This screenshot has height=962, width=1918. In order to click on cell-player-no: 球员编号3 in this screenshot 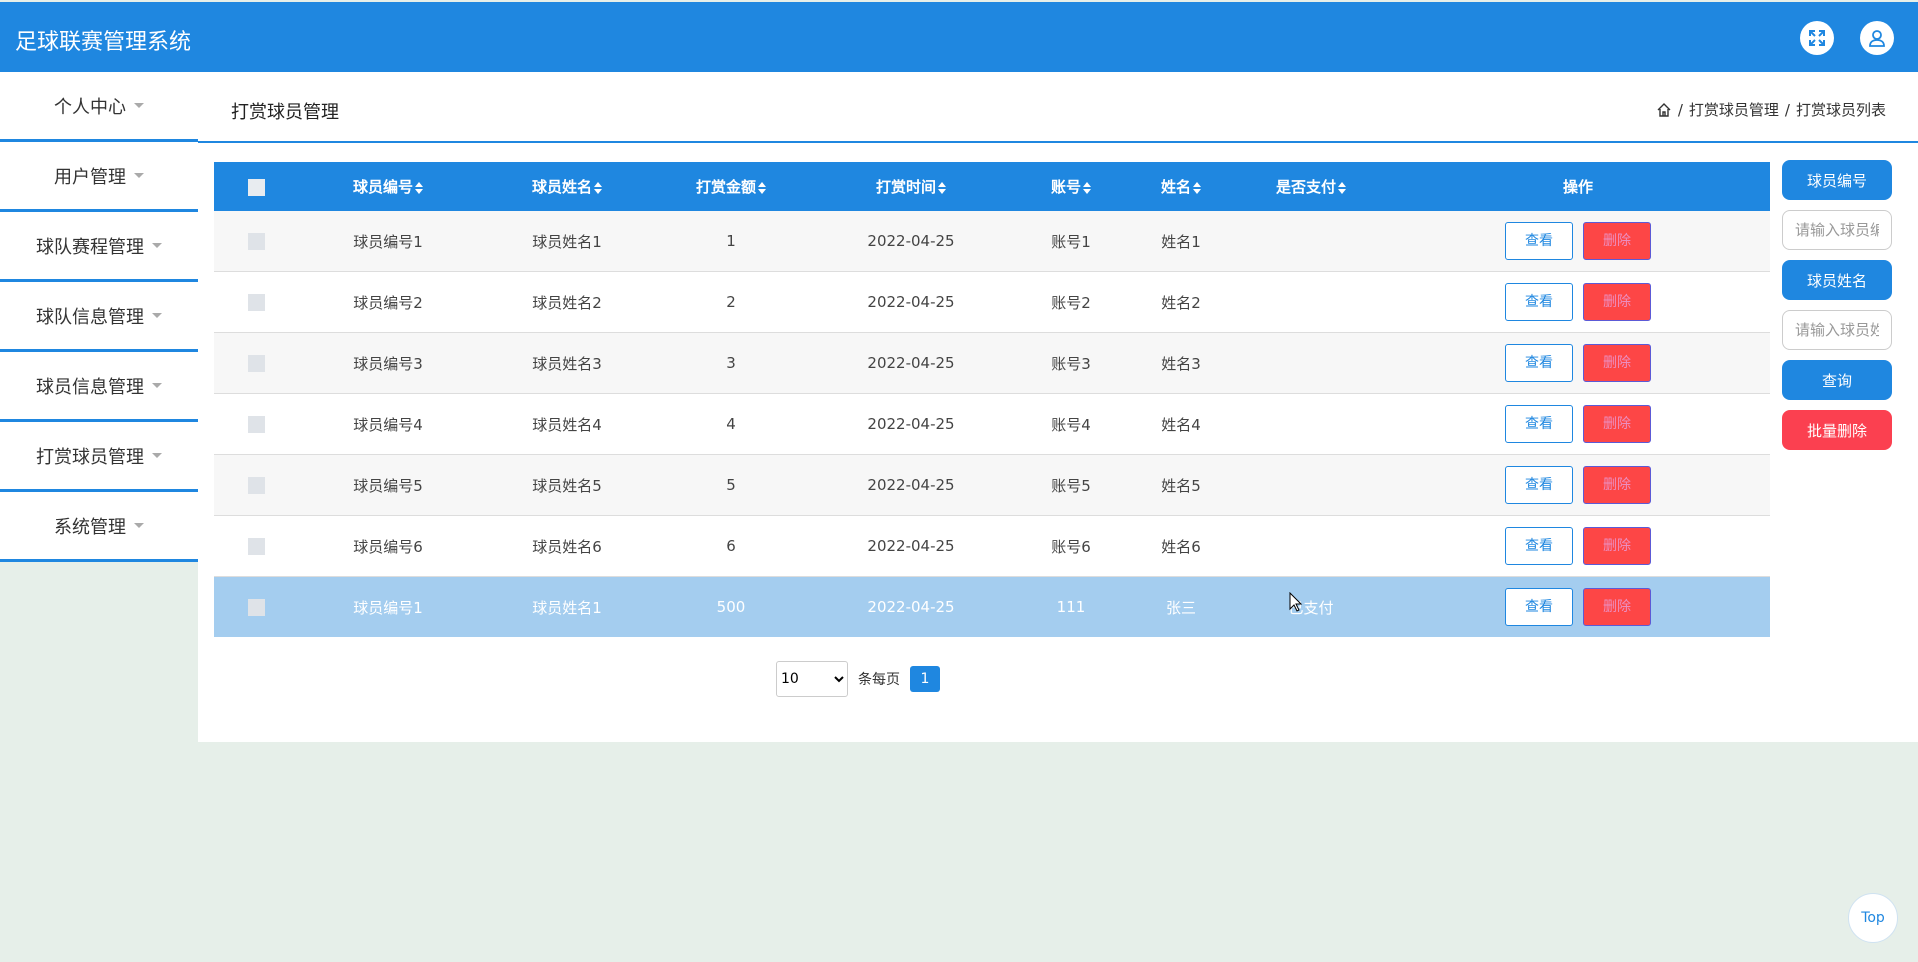, I will do `click(388, 363)`.